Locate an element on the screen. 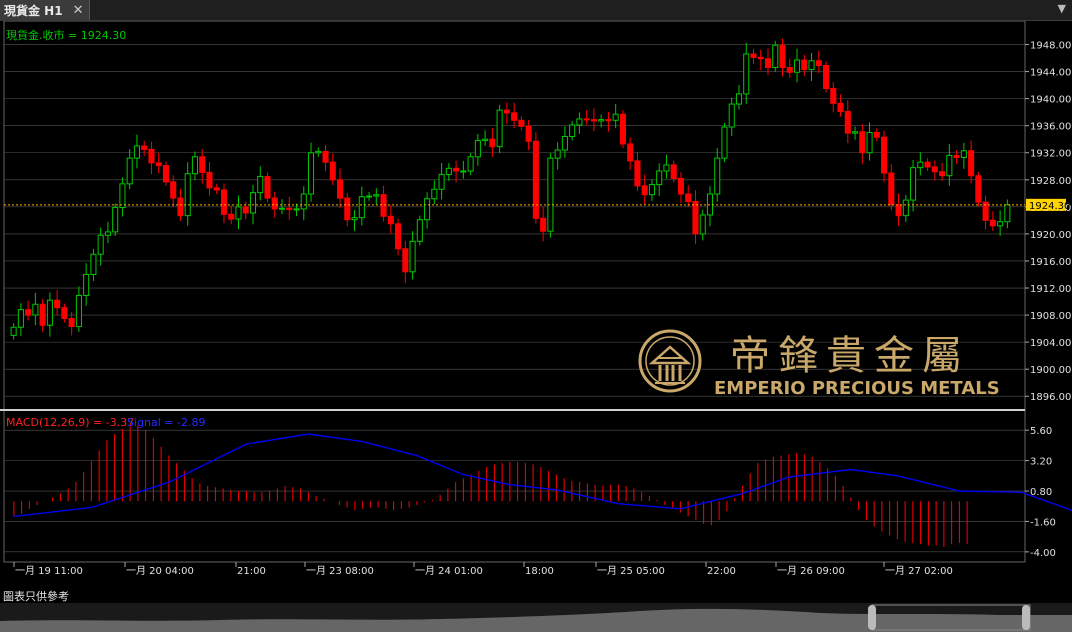 This screenshot has width=1072, height=632. price-panel-label: 現貨金.收市 = 1924.30 is located at coordinates (66, 35).